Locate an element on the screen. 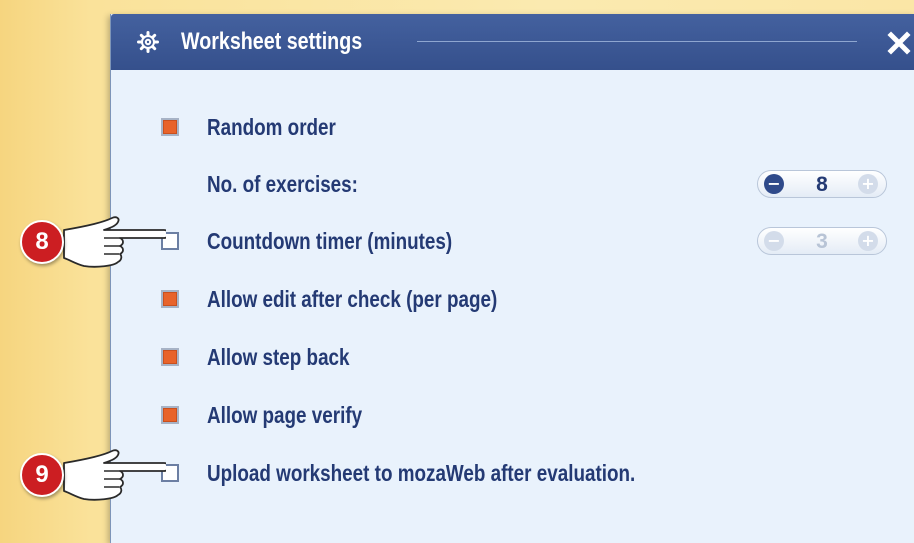 The width and height of the screenshot is (914, 543). callout-9: 9 is located at coordinates (93, 475).